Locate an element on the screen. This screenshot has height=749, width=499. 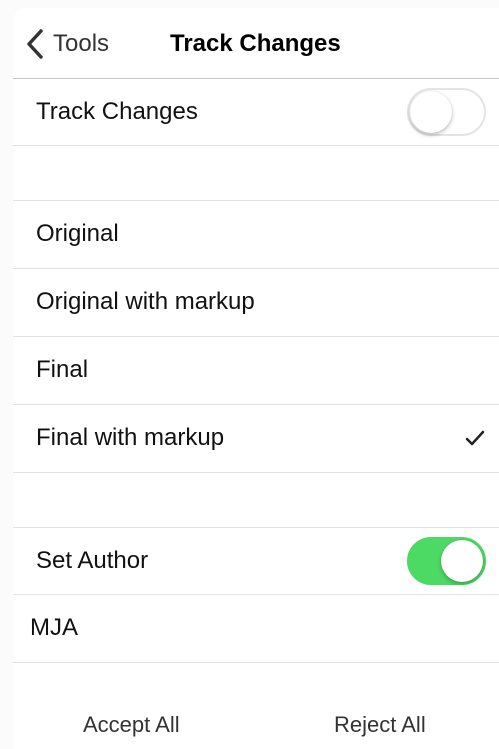
set-author-toggle is located at coordinates (446, 561).